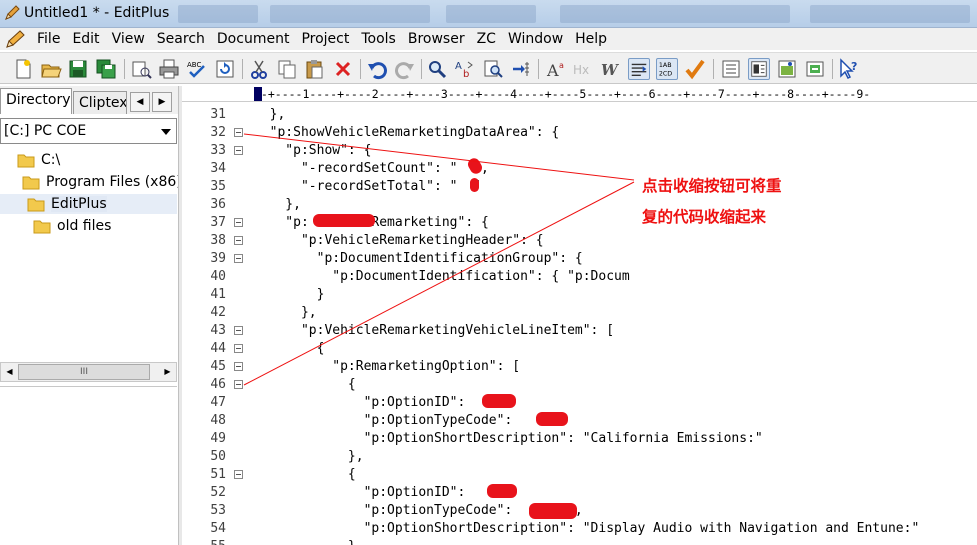  I want to click on horizontal-scrollbar: ◀ III ▶, so click(88, 372).